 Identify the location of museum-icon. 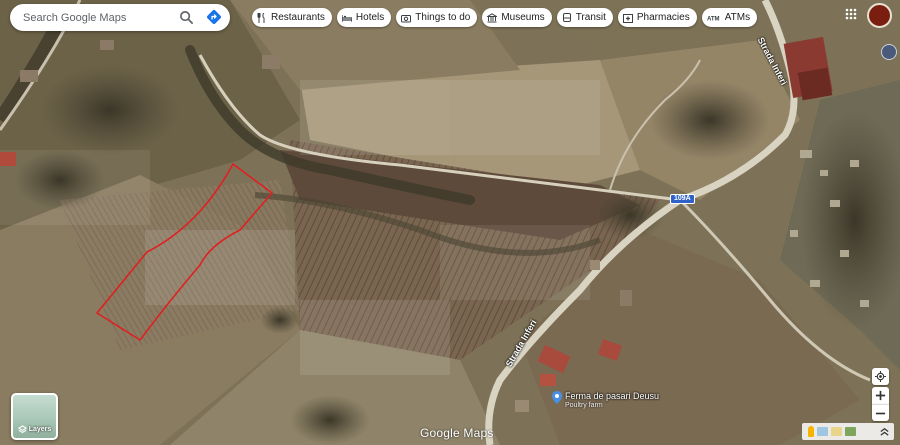
(492, 17).